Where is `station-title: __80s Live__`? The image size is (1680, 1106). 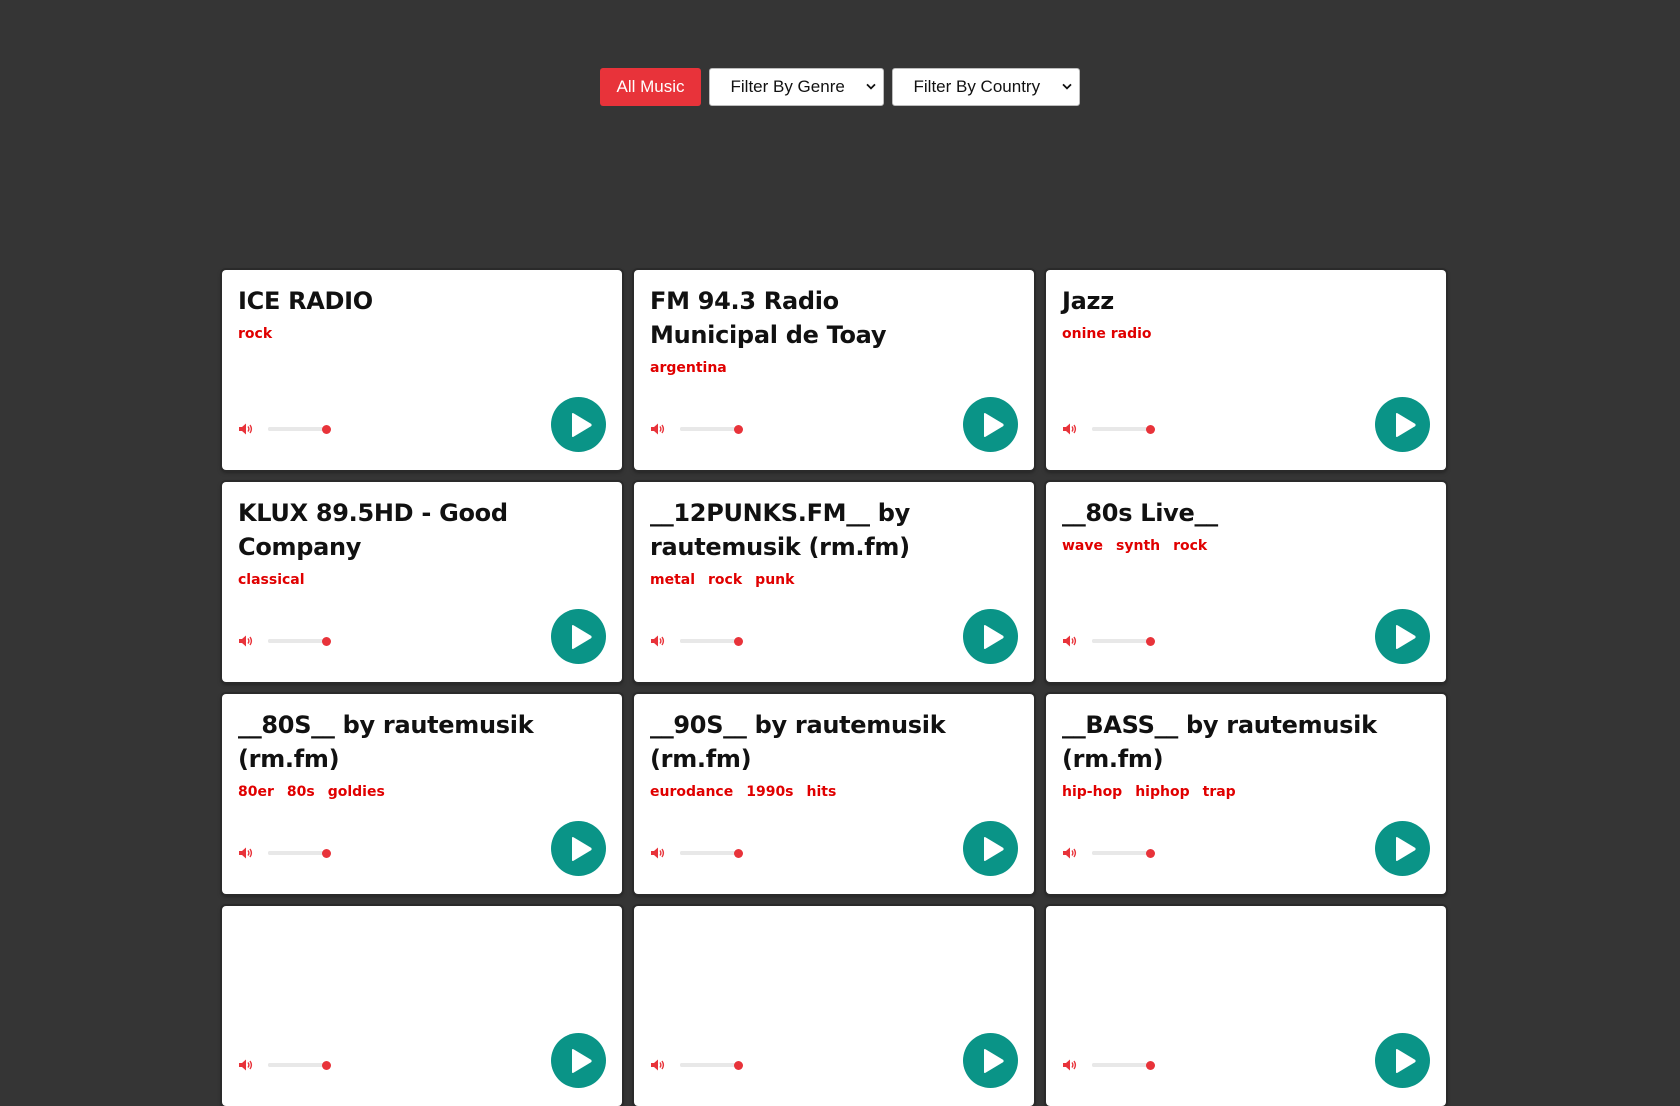 station-title: __80s Live__ is located at coordinates (1140, 513).